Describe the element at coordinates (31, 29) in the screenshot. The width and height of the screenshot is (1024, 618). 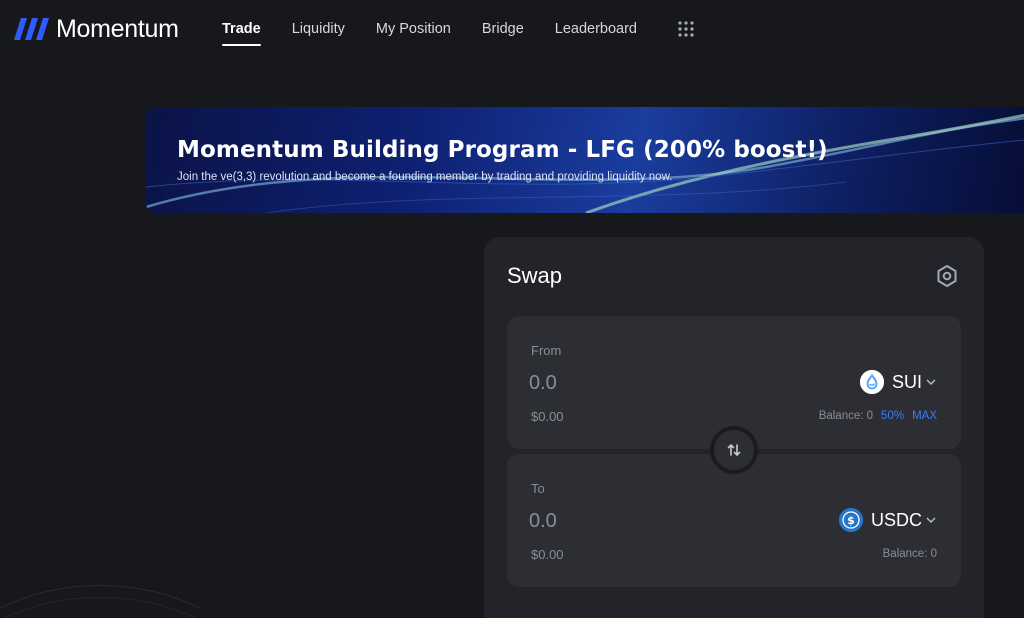
I see `momentum-logo-icon` at that location.